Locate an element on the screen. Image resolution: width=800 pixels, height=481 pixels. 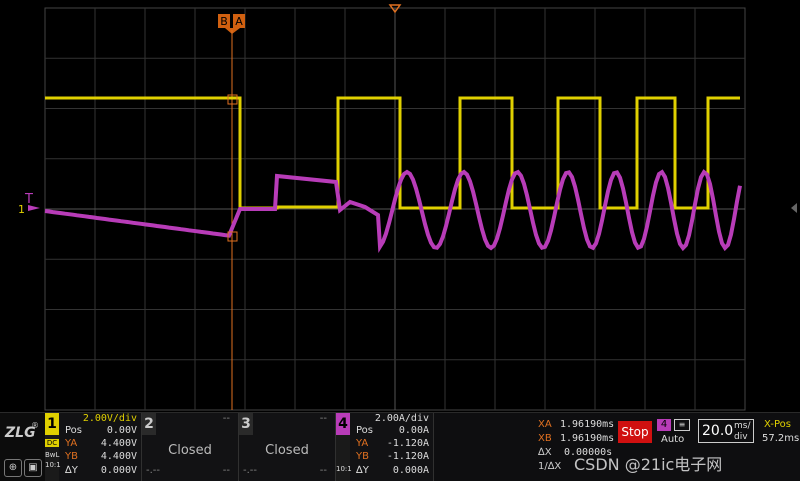
channel-1-scale: 2.00V/div is located at coordinates (109, 418).